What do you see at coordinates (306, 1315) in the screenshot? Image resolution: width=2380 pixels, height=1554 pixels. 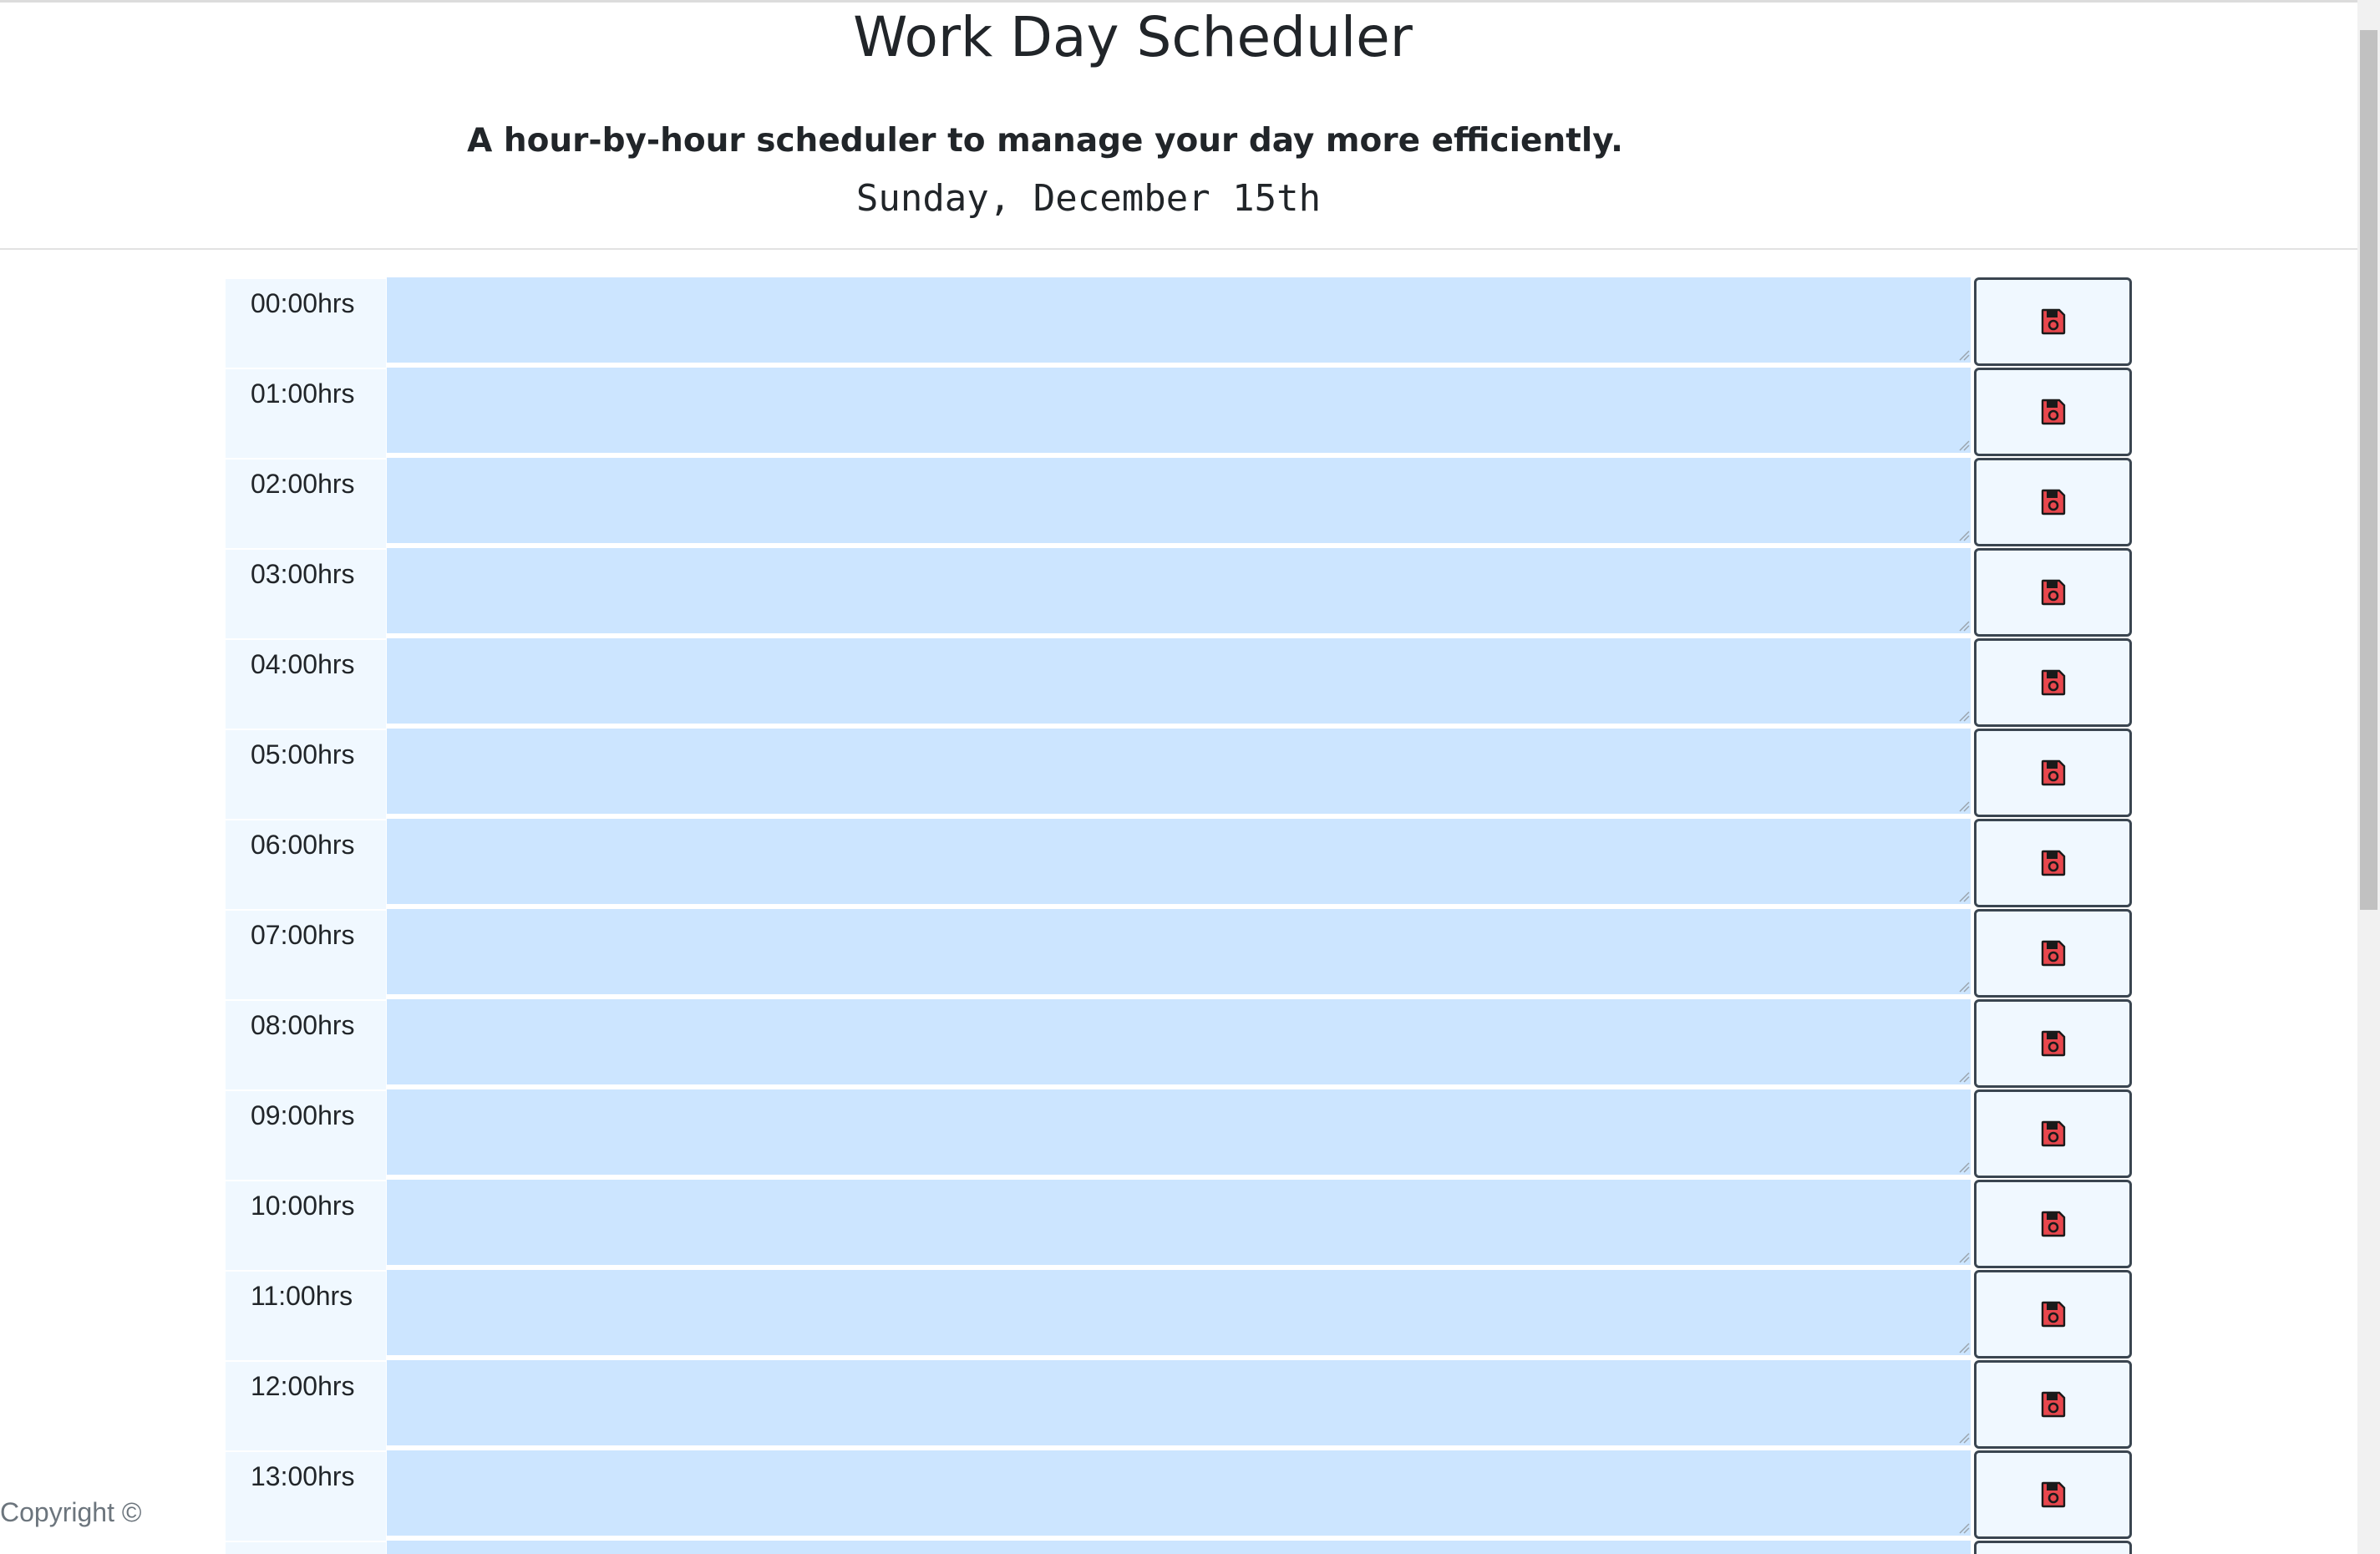 I see `hour-label: 11:00hrs` at bounding box center [306, 1315].